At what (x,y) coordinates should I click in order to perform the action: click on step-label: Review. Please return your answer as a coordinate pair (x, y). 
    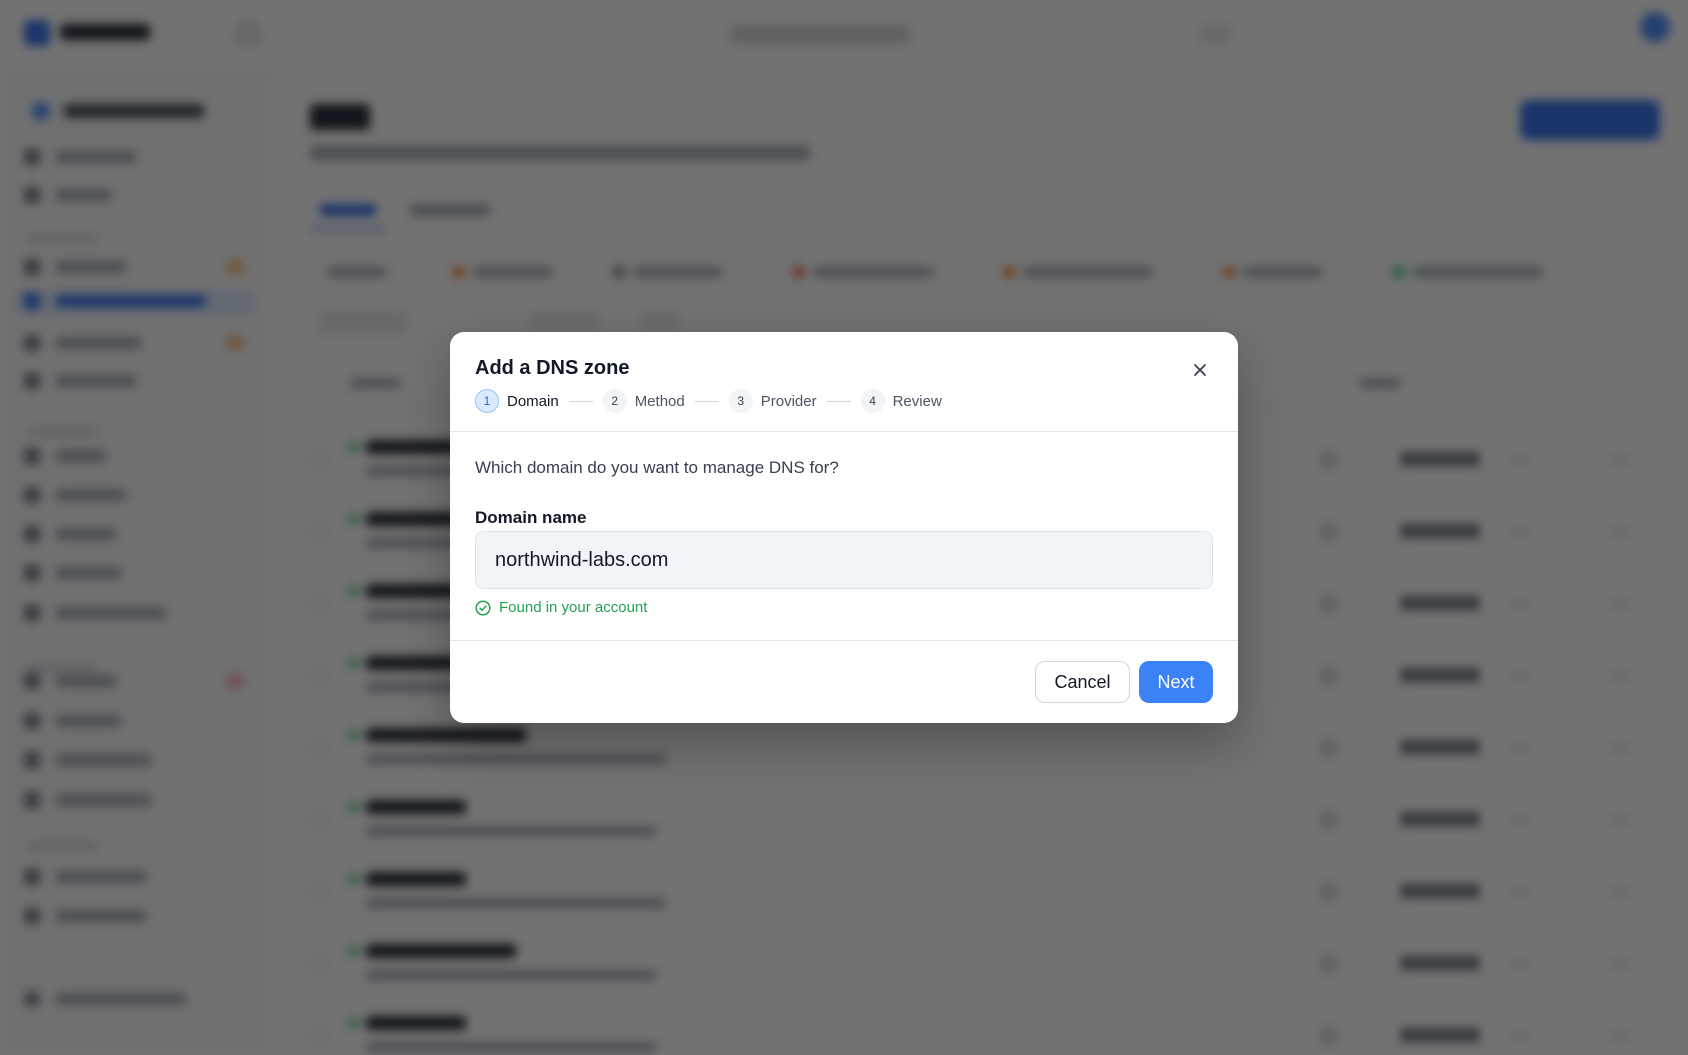
    Looking at the image, I should click on (917, 401).